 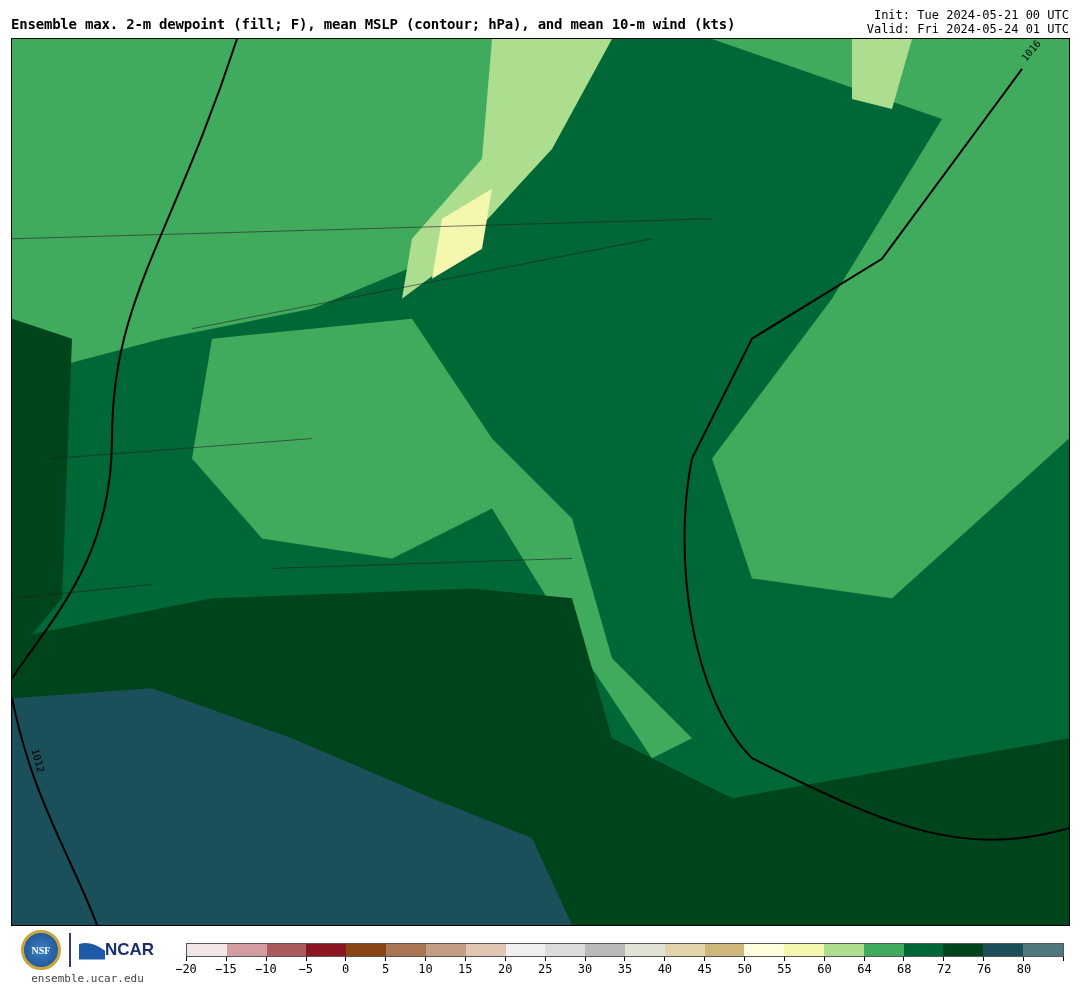 What do you see at coordinates (971, 15) in the screenshot?
I see `run-time-text: Init: Tue 2024-05-21 00 UTC` at bounding box center [971, 15].